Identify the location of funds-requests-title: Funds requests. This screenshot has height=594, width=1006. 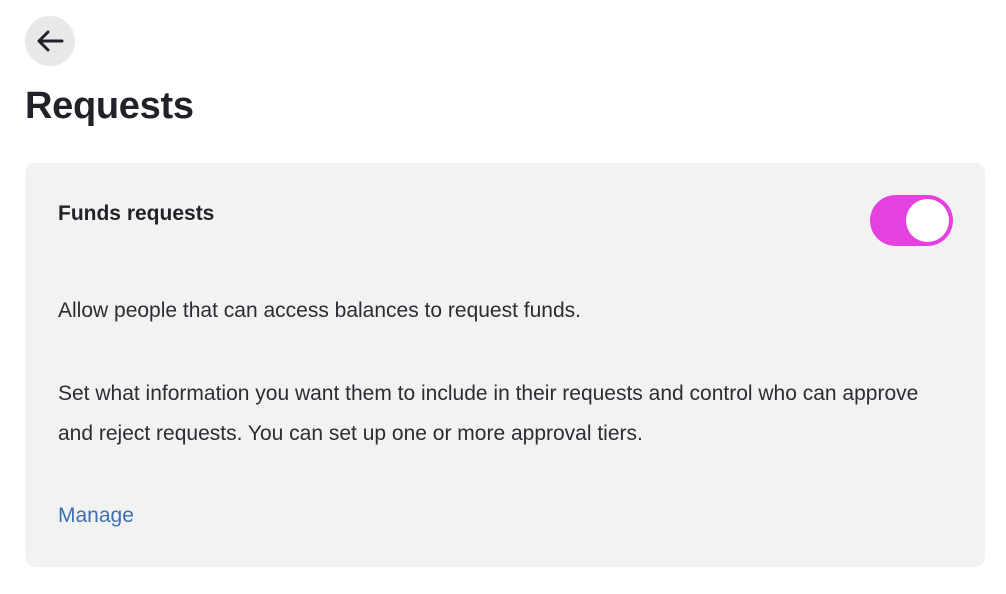
(136, 213).